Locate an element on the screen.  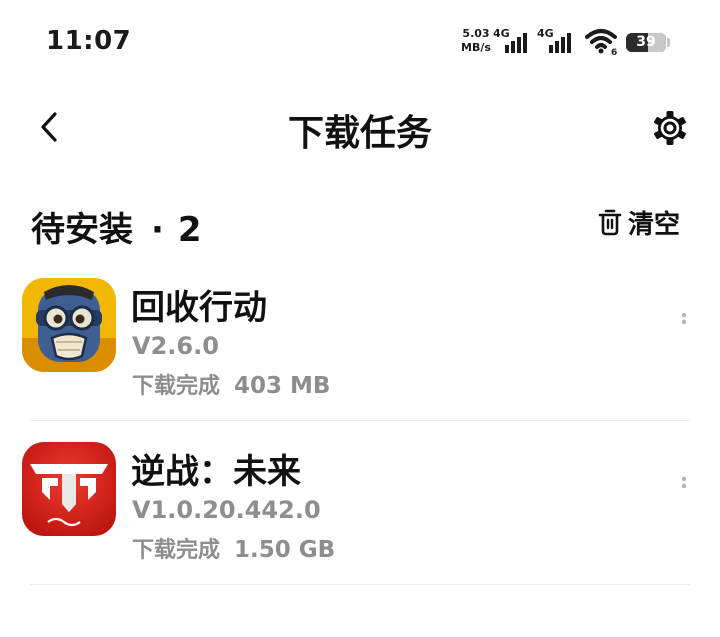
clear-all-label: 清空 is located at coordinates (654, 224).